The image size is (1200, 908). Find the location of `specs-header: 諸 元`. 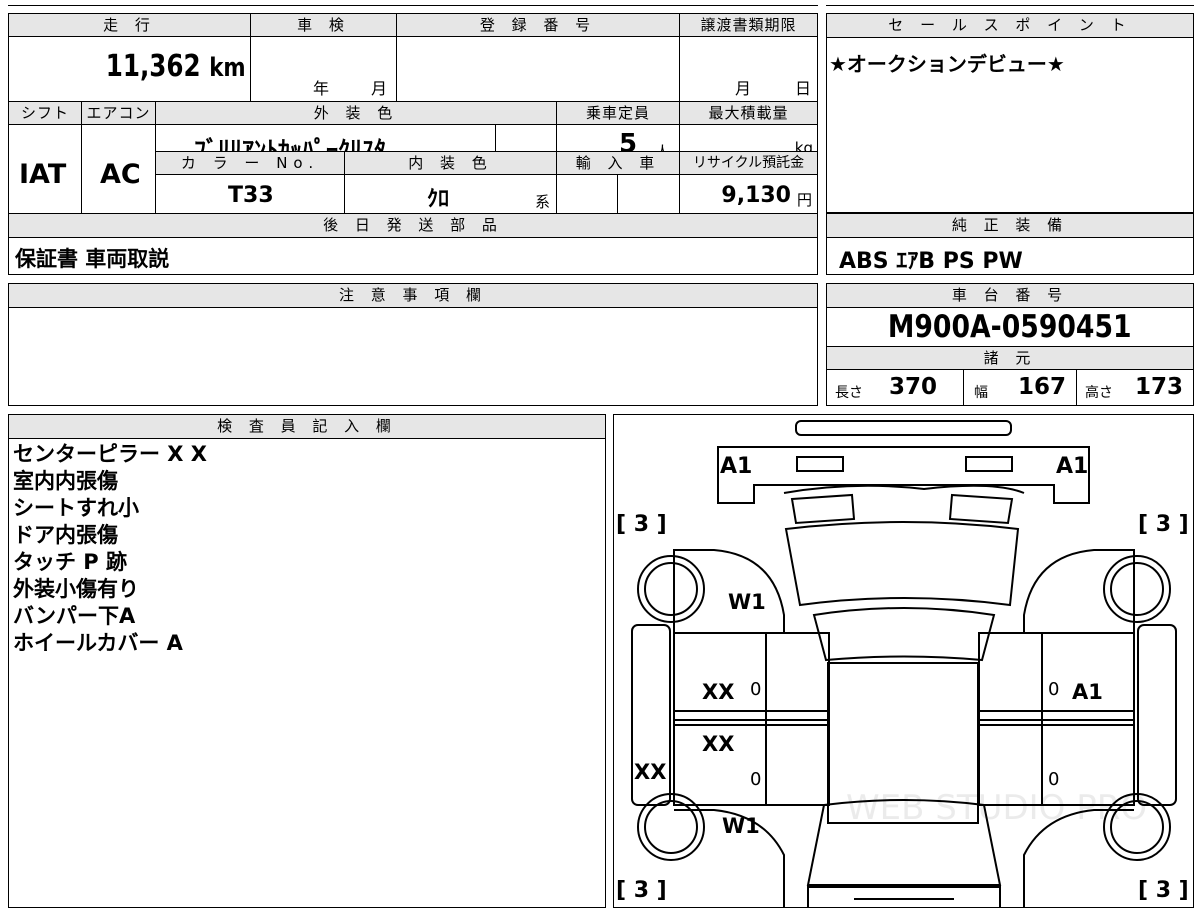

specs-header: 諸 元 is located at coordinates (1010, 358).